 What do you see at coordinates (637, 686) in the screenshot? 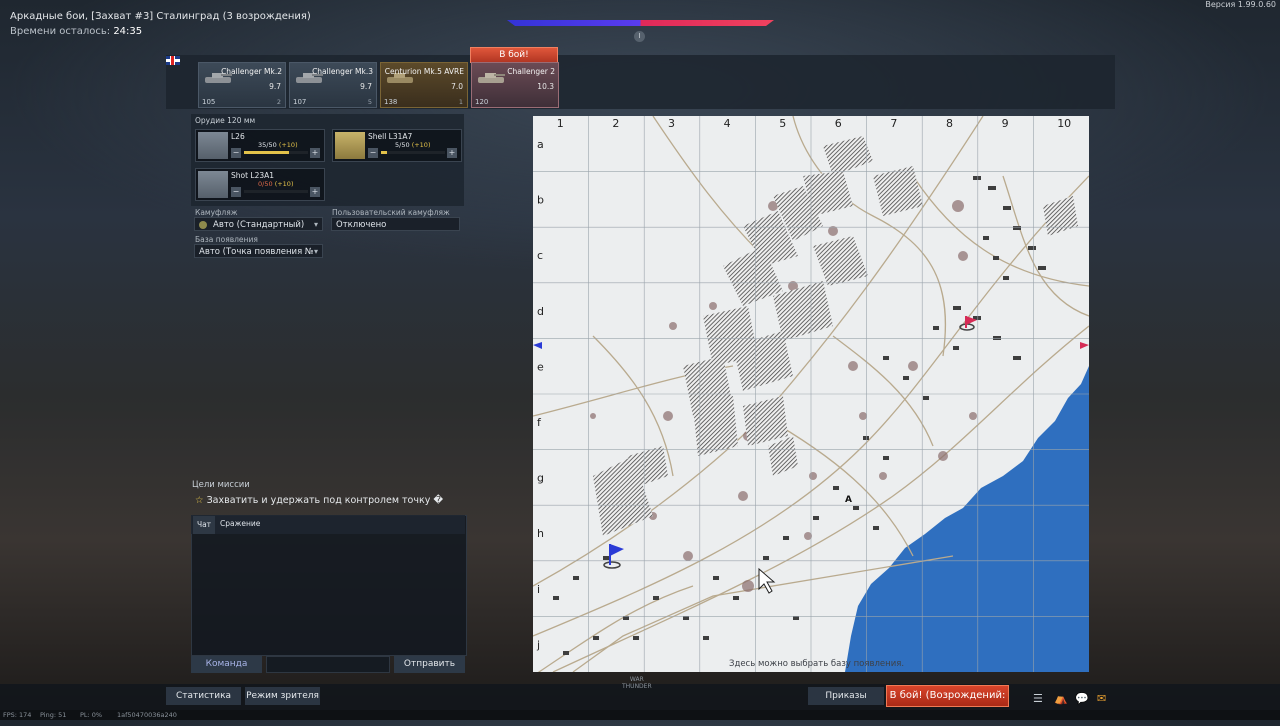
I see `logo-line-2: THUNDER` at bounding box center [637, 686].